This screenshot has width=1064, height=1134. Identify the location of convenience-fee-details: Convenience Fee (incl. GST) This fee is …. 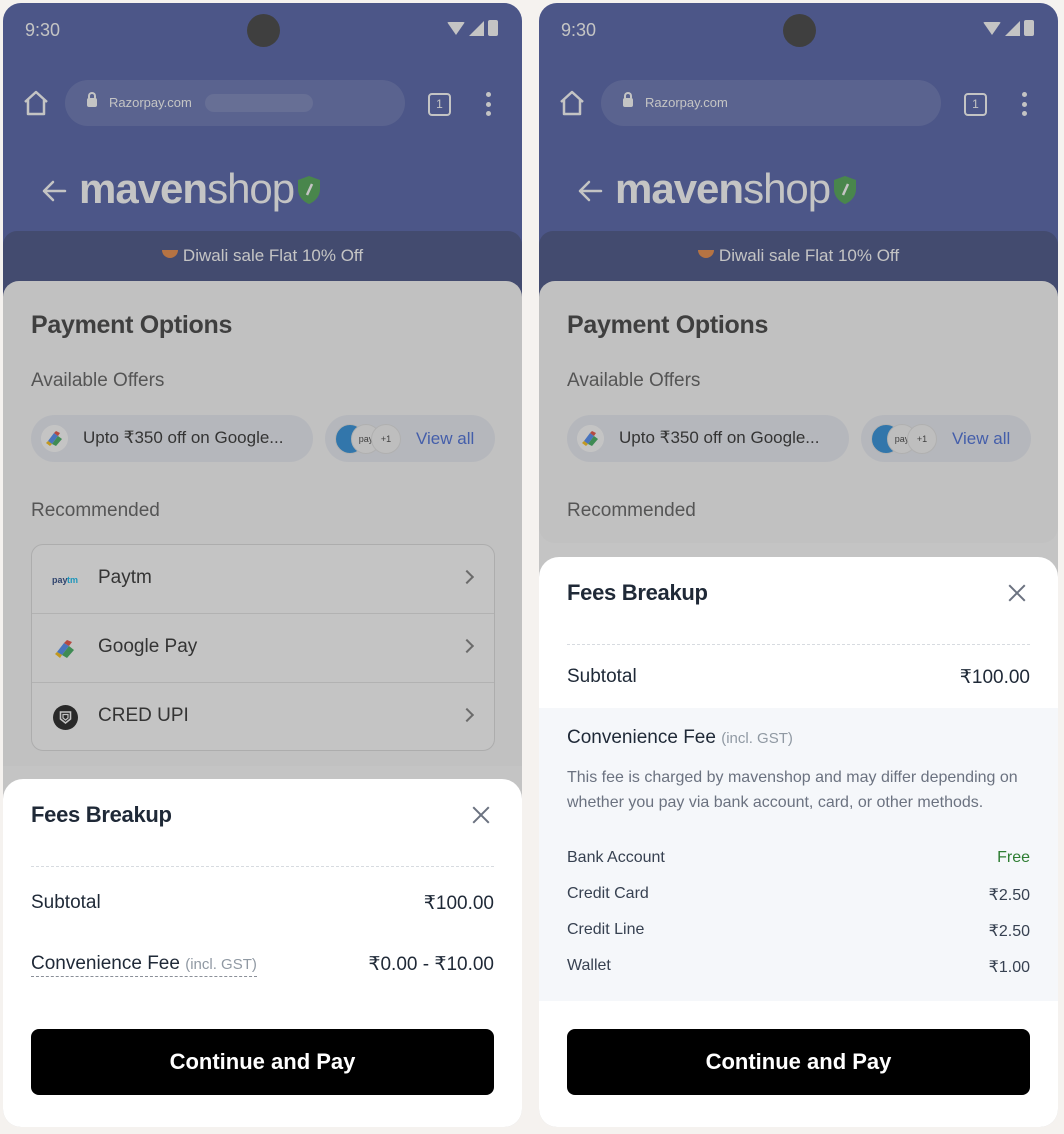
(798, 854).